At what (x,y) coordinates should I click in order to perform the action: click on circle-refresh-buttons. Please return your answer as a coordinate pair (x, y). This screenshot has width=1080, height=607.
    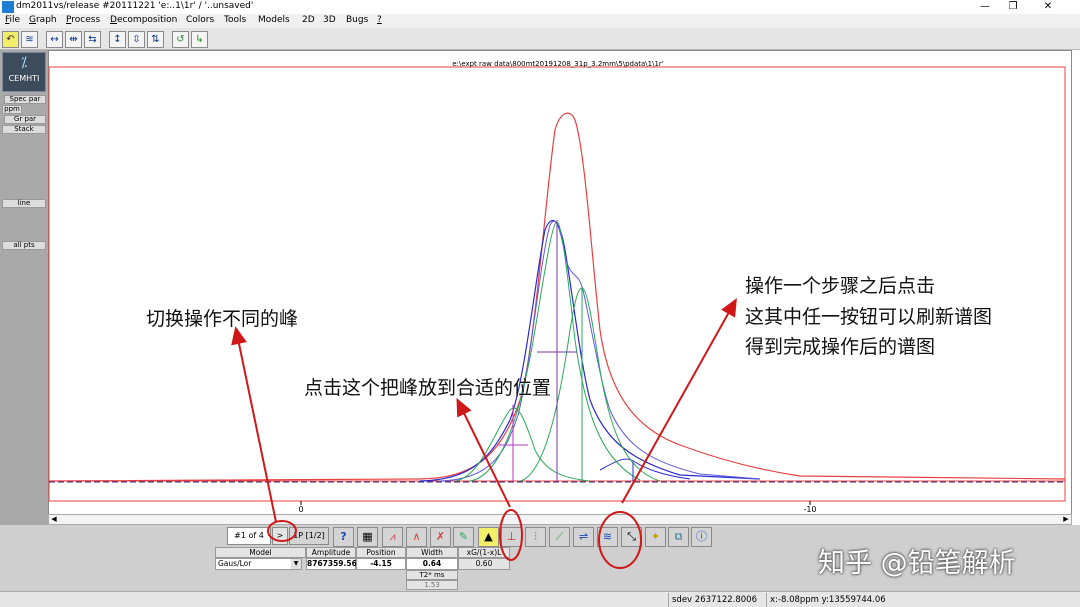
    Looking at the image, I should click on (620, 540).